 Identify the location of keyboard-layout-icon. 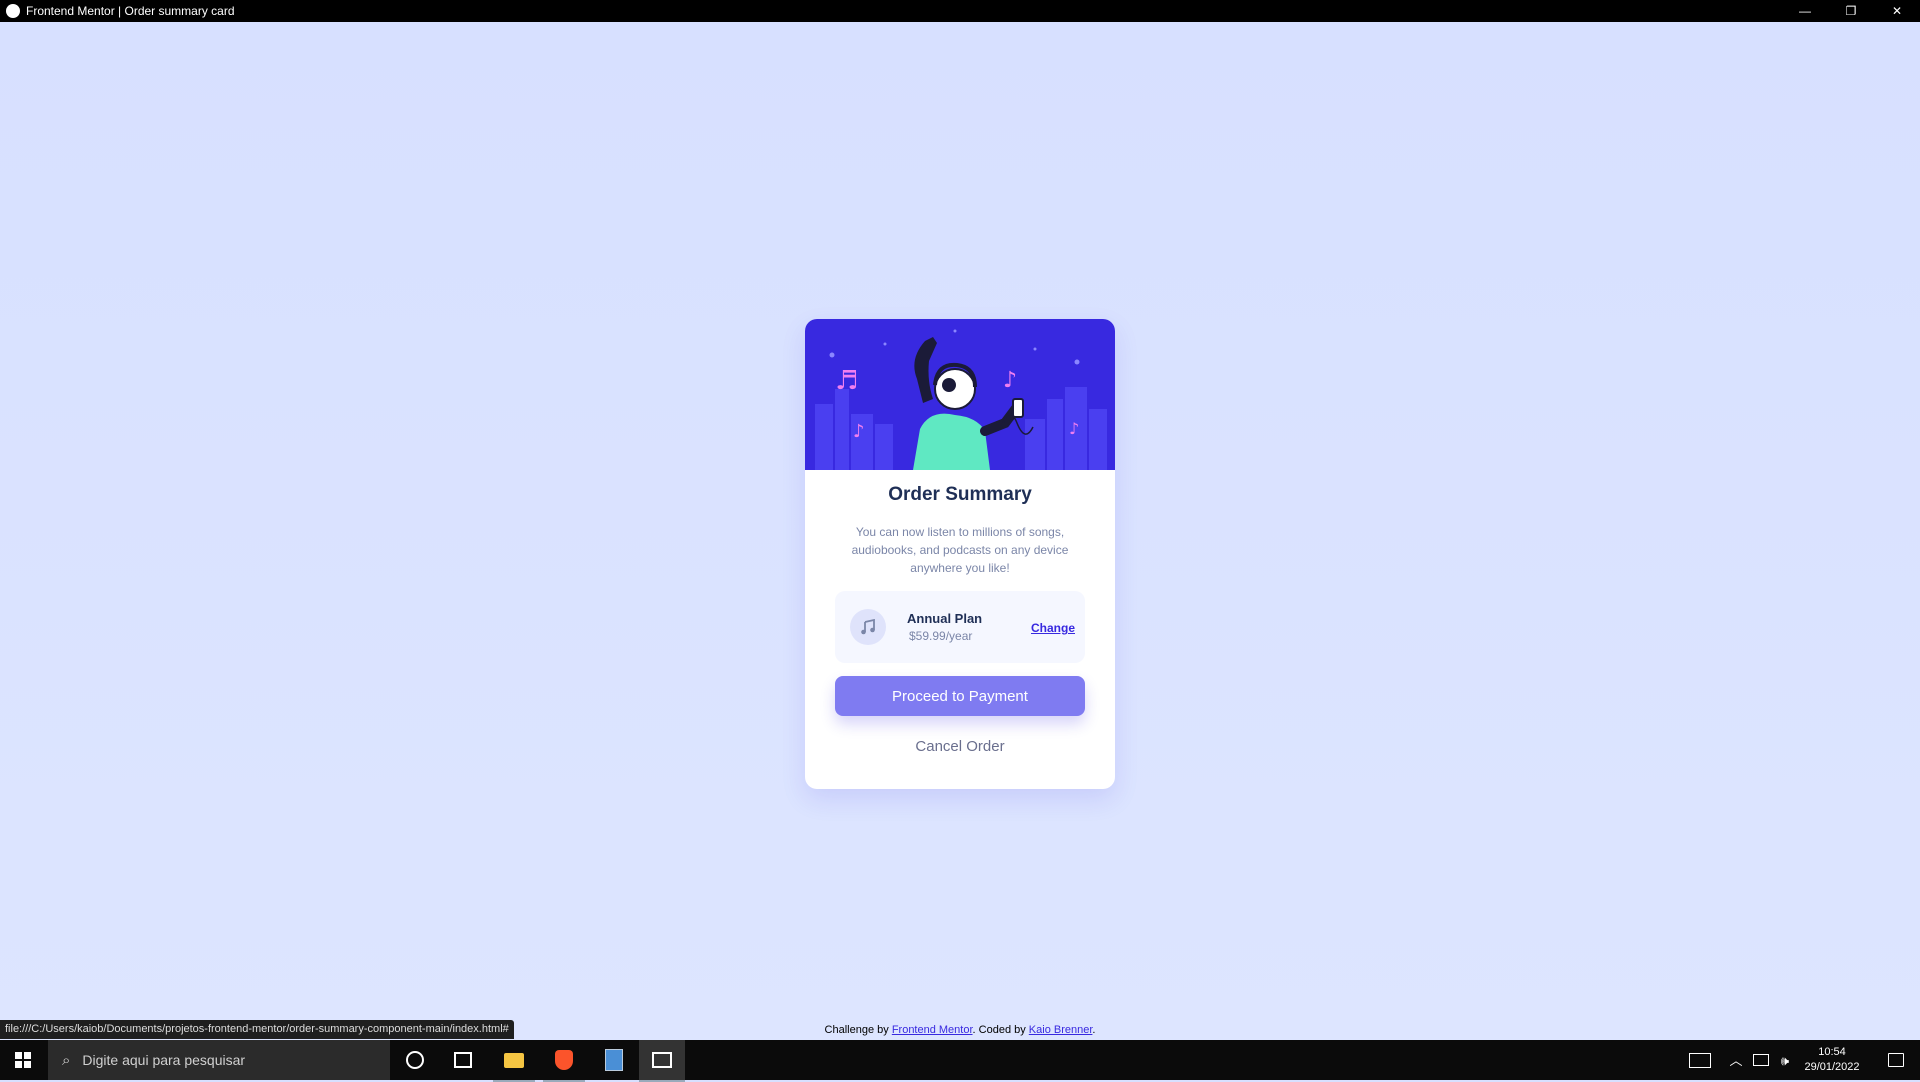
(1700, 1060).